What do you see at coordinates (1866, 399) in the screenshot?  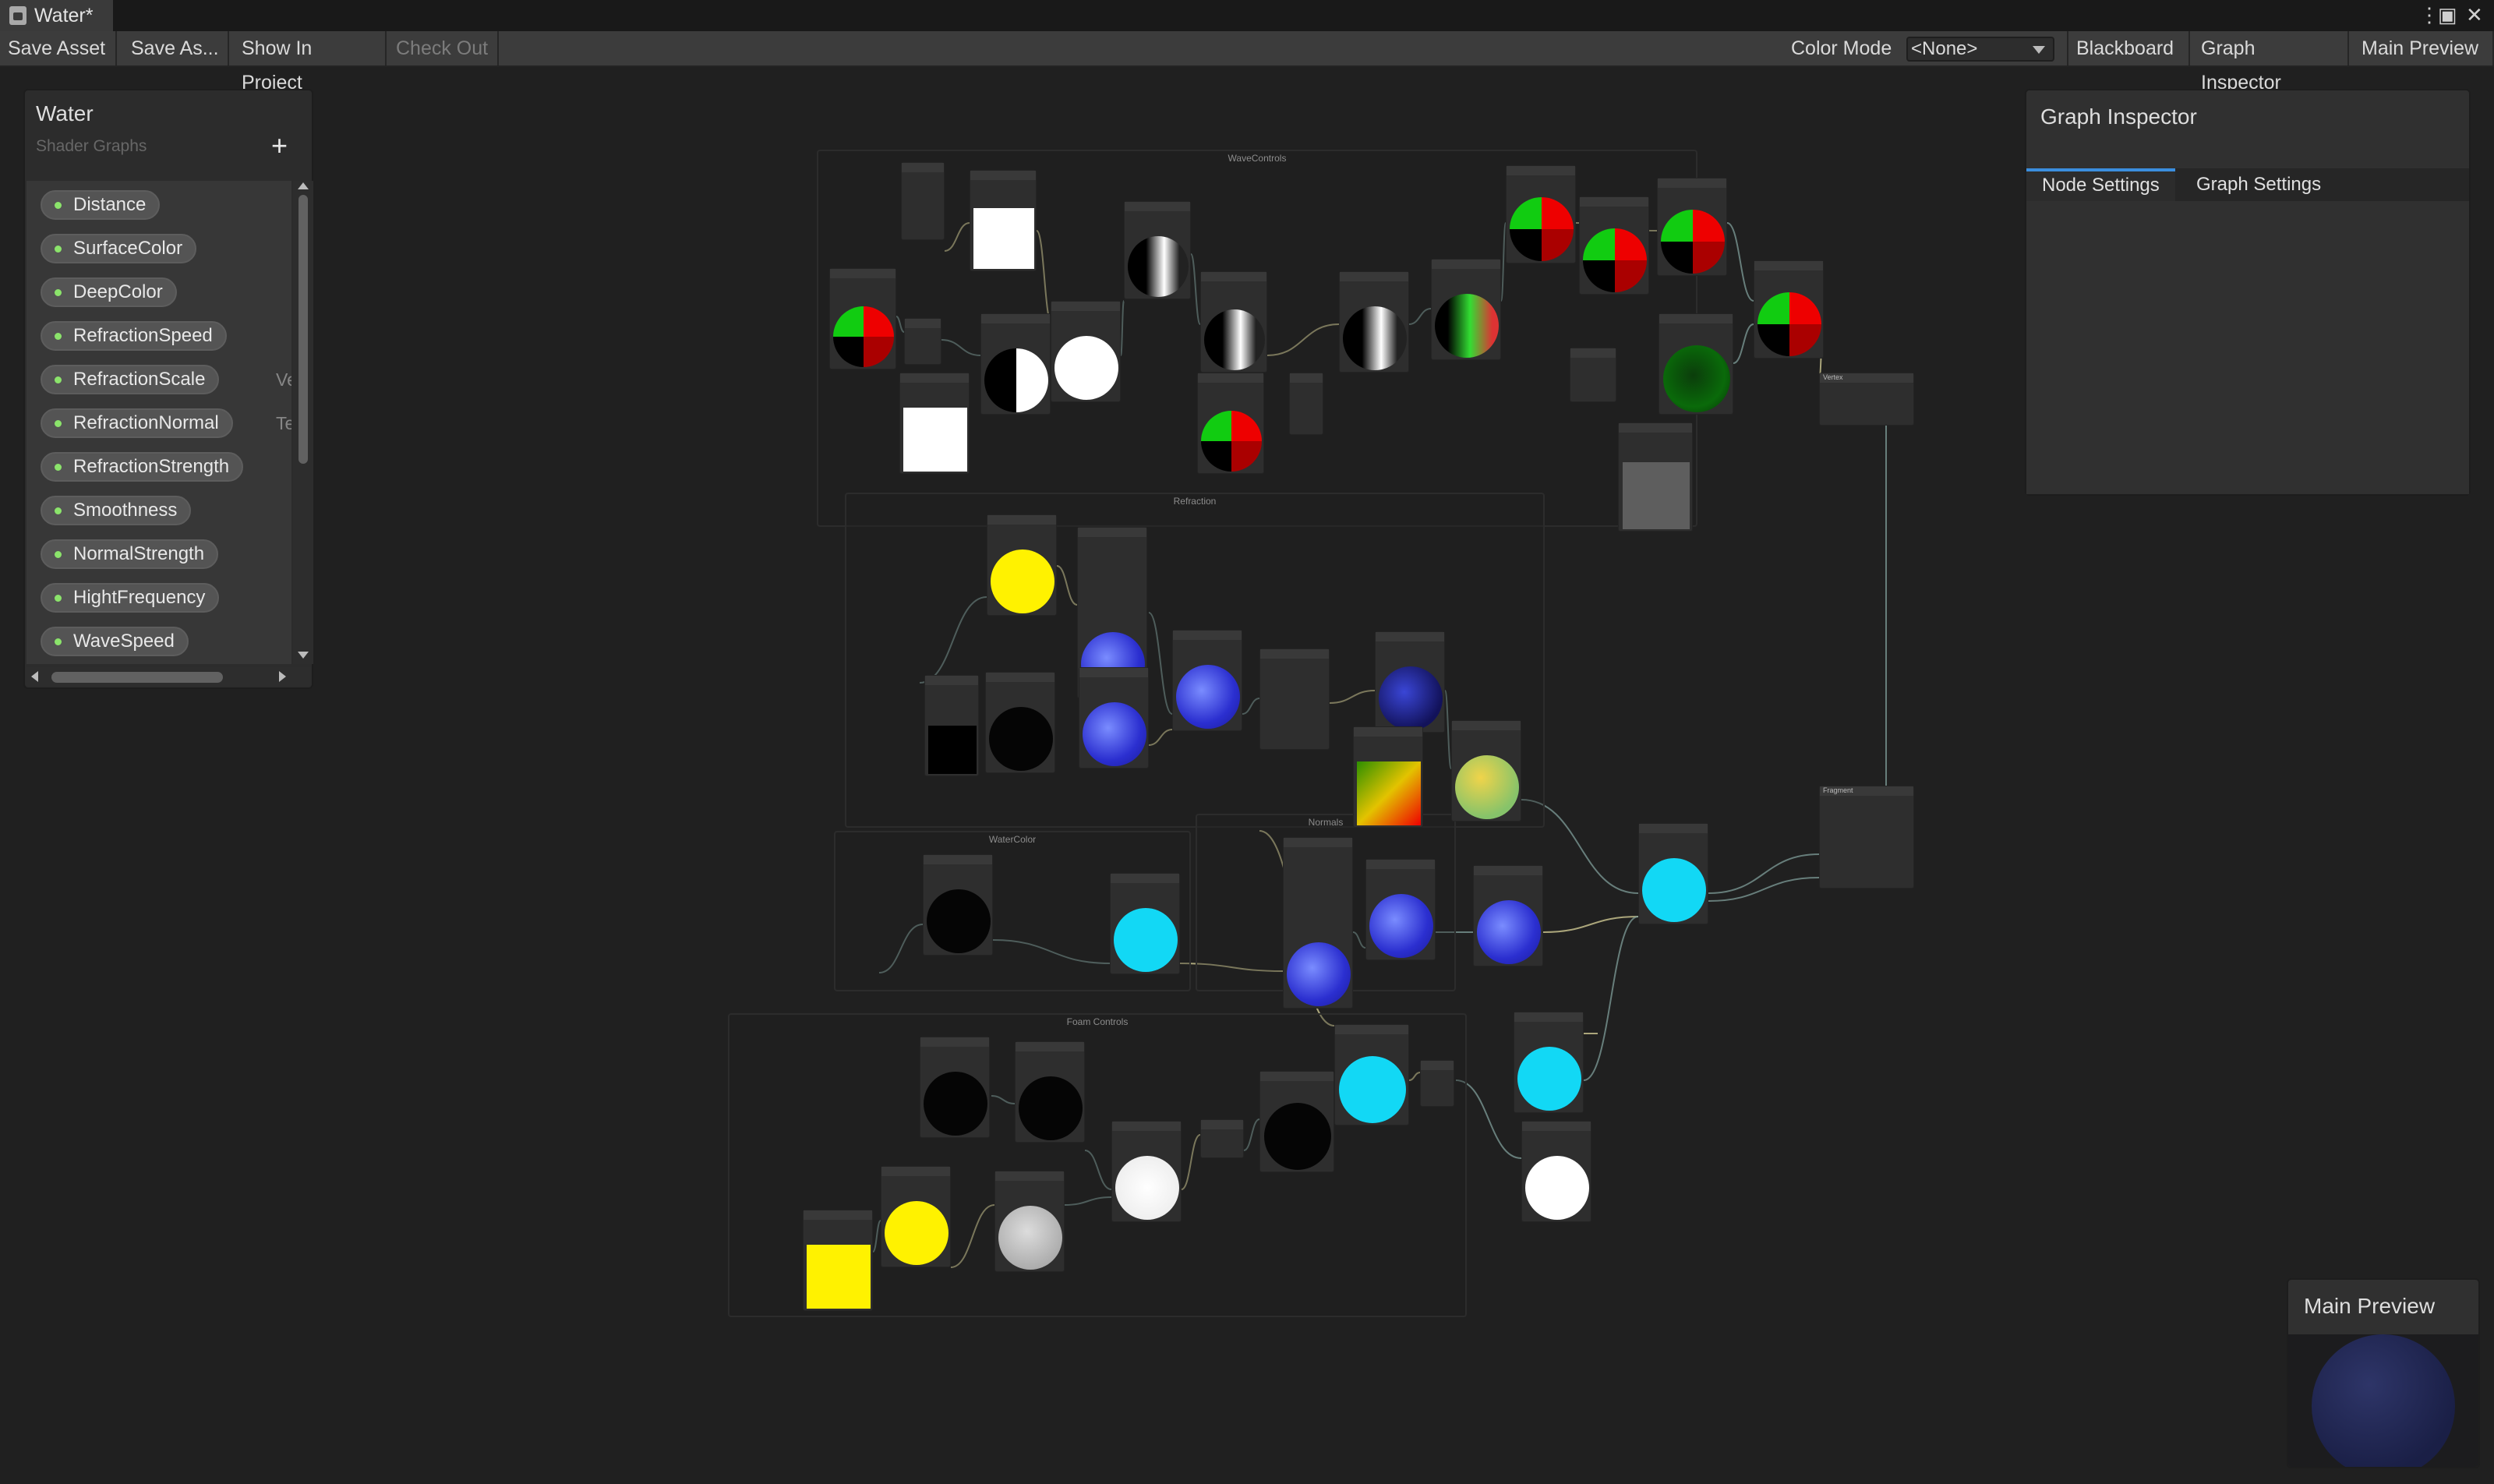 I see `vertex-stack: Vertex` at bounding box center [1866, 399].